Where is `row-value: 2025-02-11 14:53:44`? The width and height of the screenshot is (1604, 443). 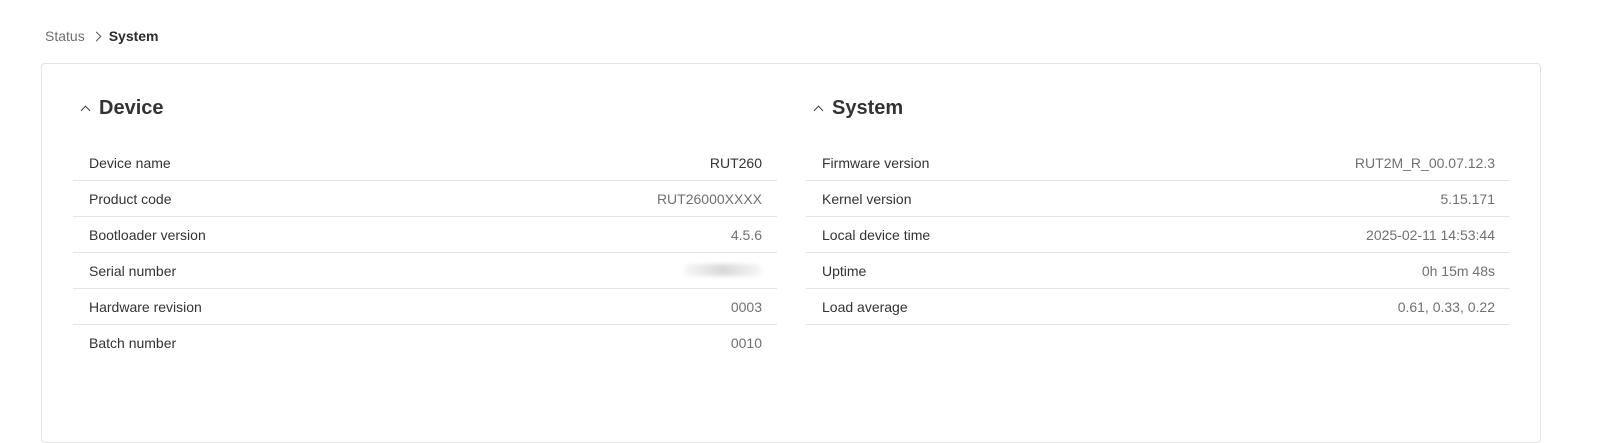
row-value: 2025-02-11 14:53:44 is located at coordinates (1430, 234).